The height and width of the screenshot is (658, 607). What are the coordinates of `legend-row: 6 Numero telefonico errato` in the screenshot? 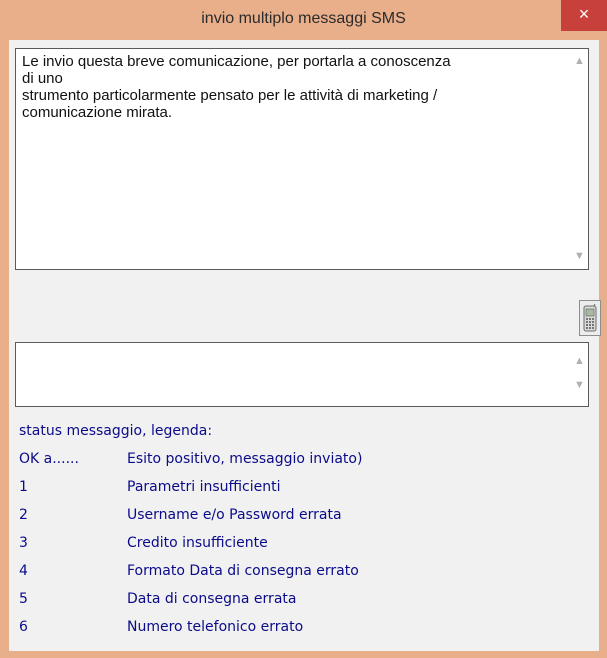 It's located at (299, 631).